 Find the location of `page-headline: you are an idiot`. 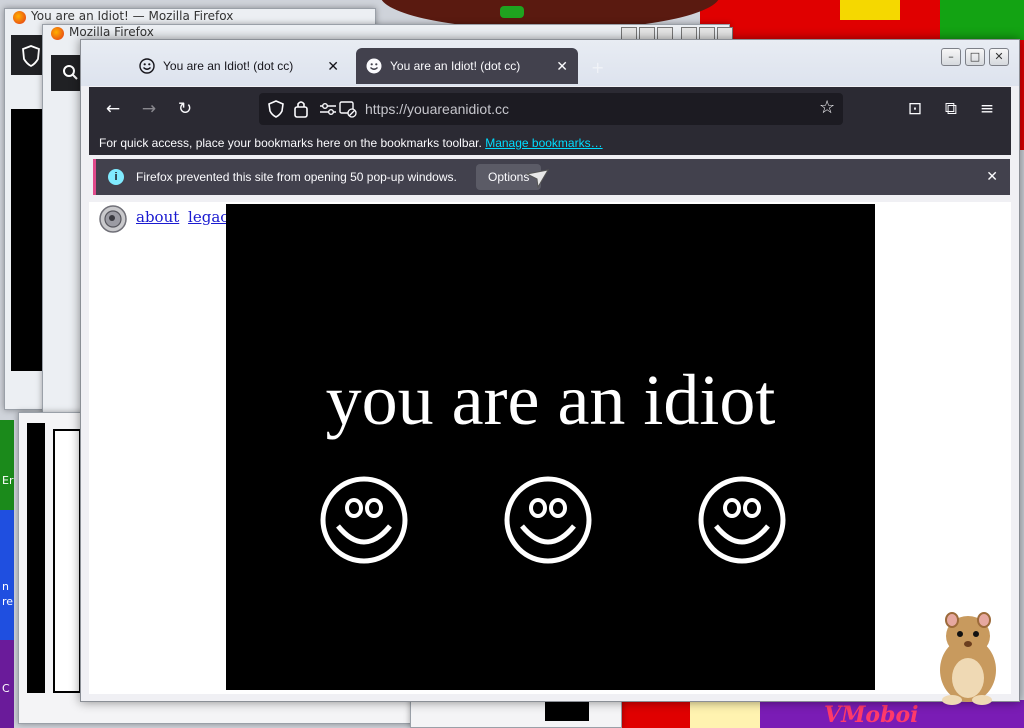

page-headline: you are an idiot is located at coordinates (550, 400).